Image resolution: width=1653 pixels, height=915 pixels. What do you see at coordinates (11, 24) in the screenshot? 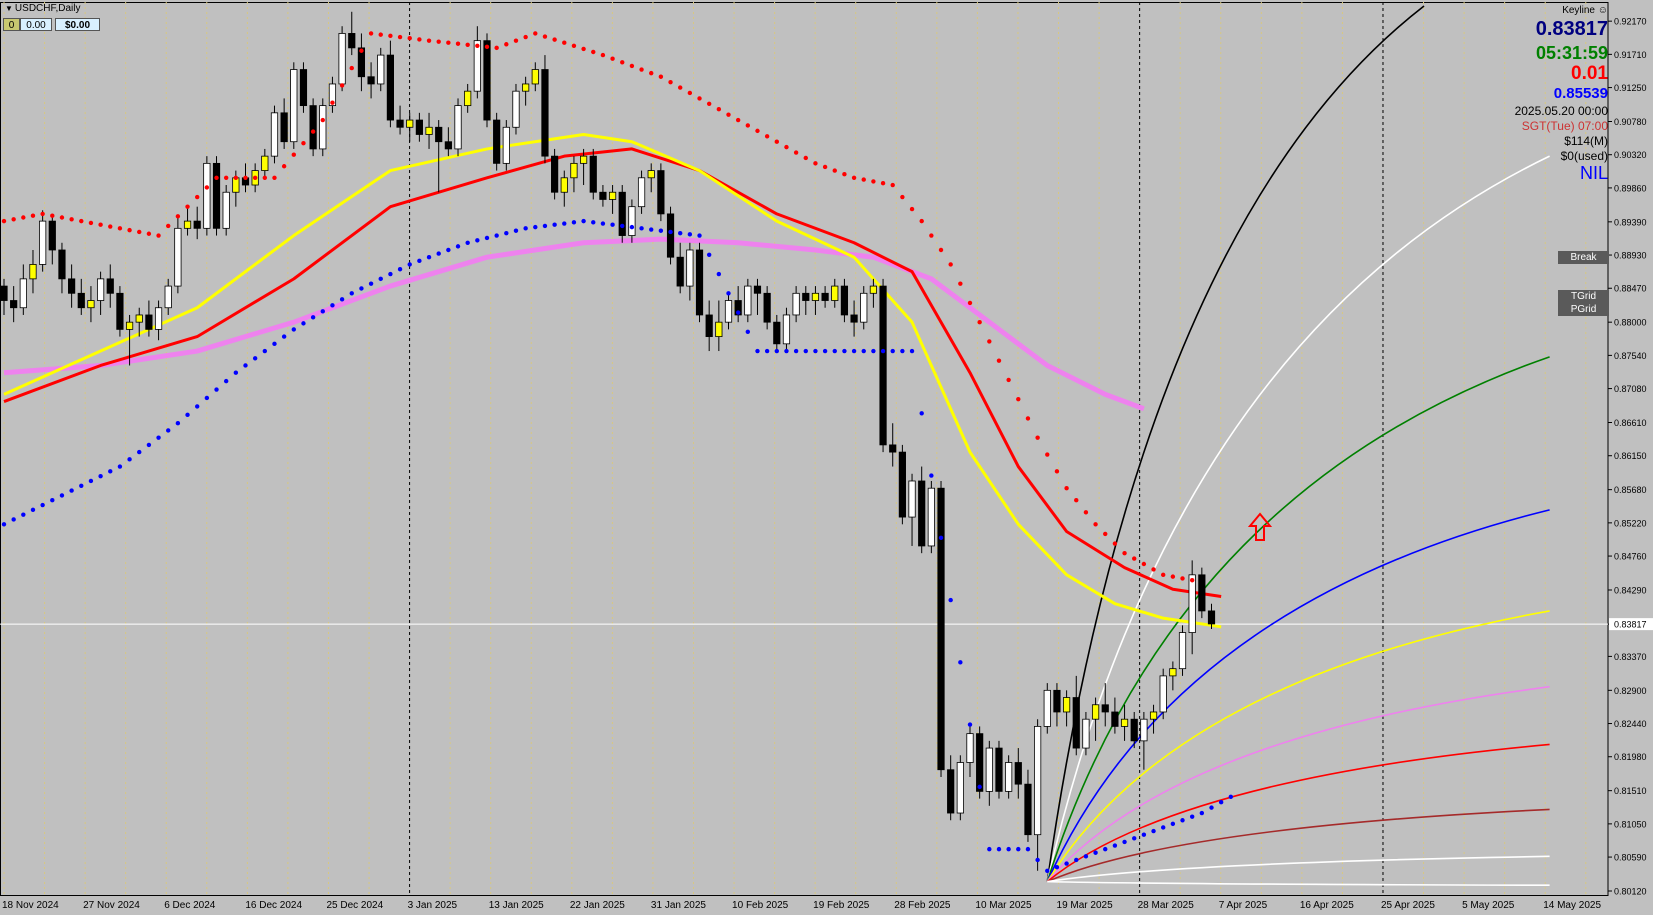
I see `lot-box: 0` at bounding box center [11, 24].